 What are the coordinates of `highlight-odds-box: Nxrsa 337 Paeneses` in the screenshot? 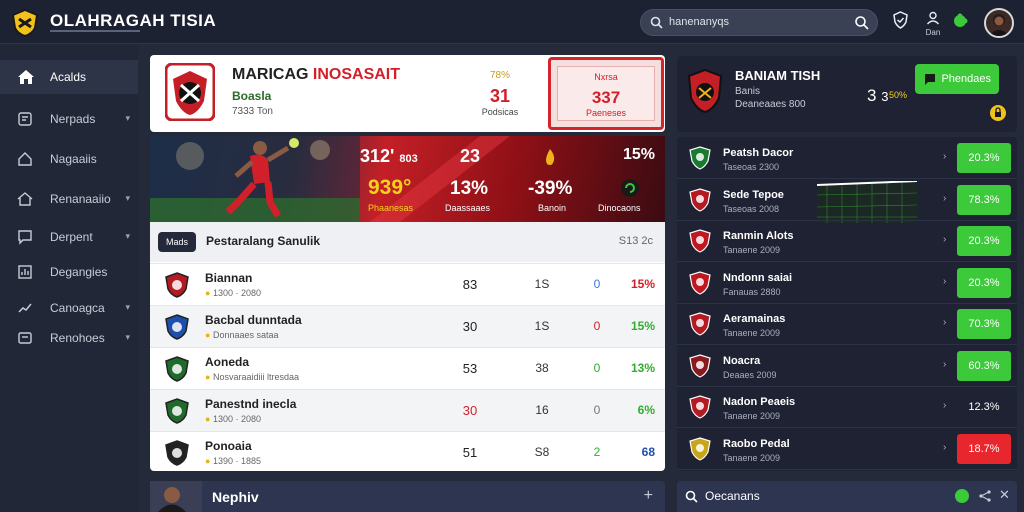 It's located at (606, 93).